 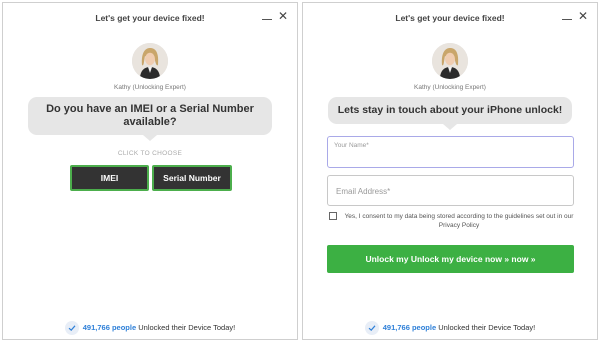 What do you see at coordinates (450, 190) in the screenshot?
I see `email-field: Email Address*` at bounding box center [450, 190].